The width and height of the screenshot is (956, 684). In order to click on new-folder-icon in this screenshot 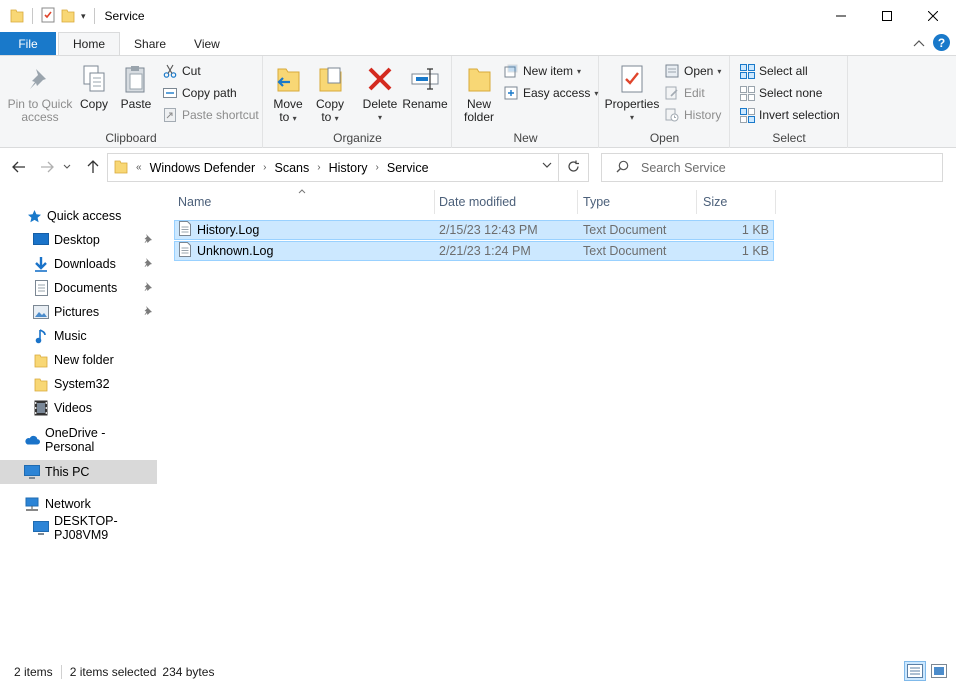, I will do `click(68, 16)`.